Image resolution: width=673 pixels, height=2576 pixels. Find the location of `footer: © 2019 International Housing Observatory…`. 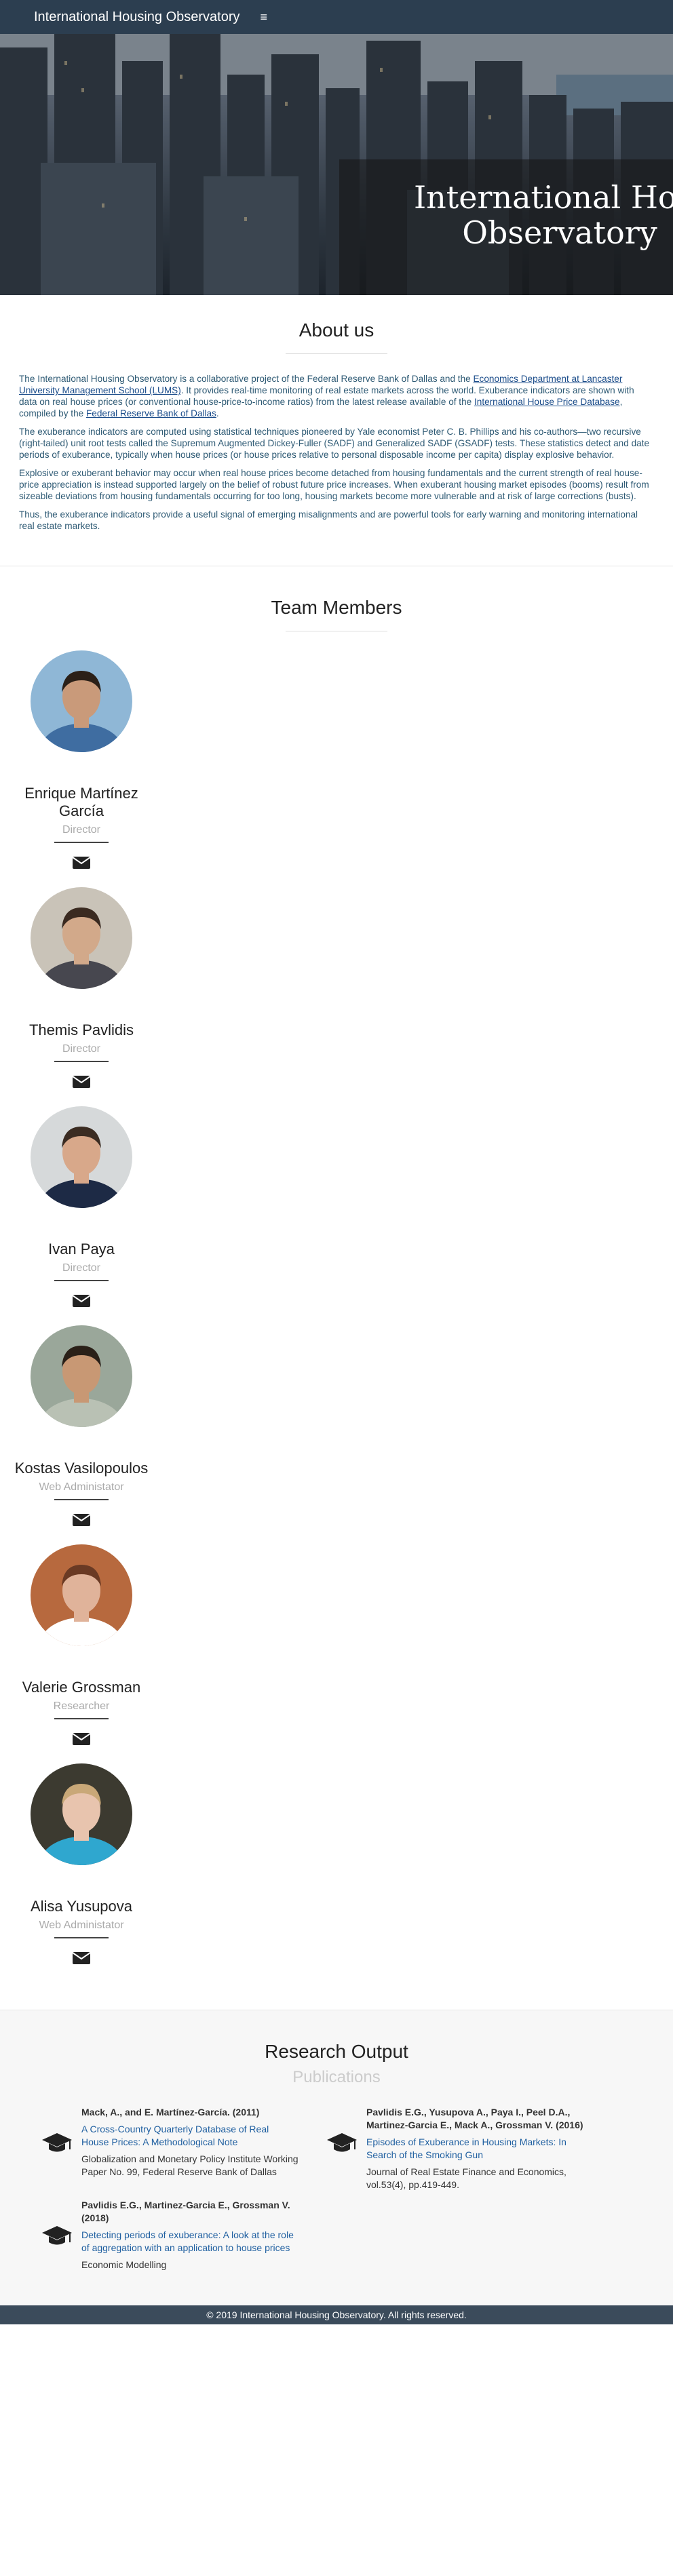

footer: © 2019 International Housing Observatory… is located at coordinates (337, 2314).